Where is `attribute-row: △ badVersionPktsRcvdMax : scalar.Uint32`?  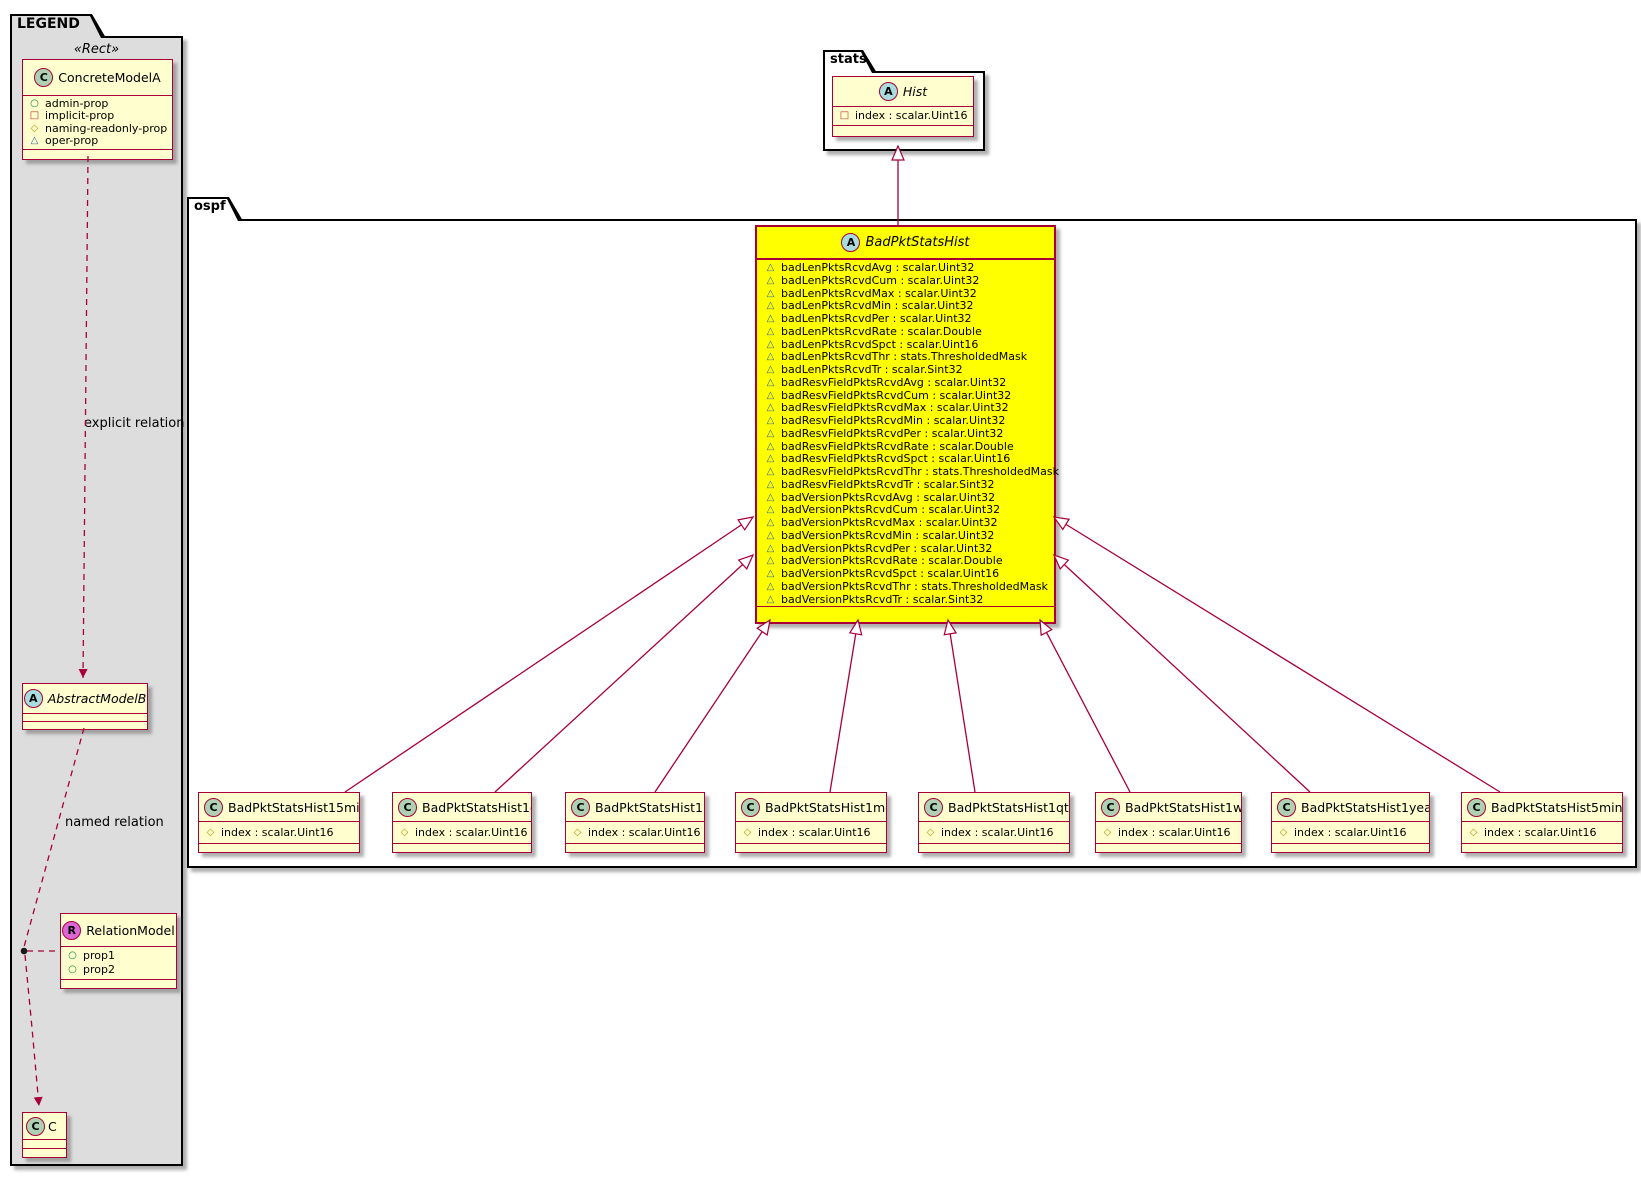
attribute-row: △ badVersionPktsRcvdMax : scalar.Uint32 is located at coordinates (907, 523).